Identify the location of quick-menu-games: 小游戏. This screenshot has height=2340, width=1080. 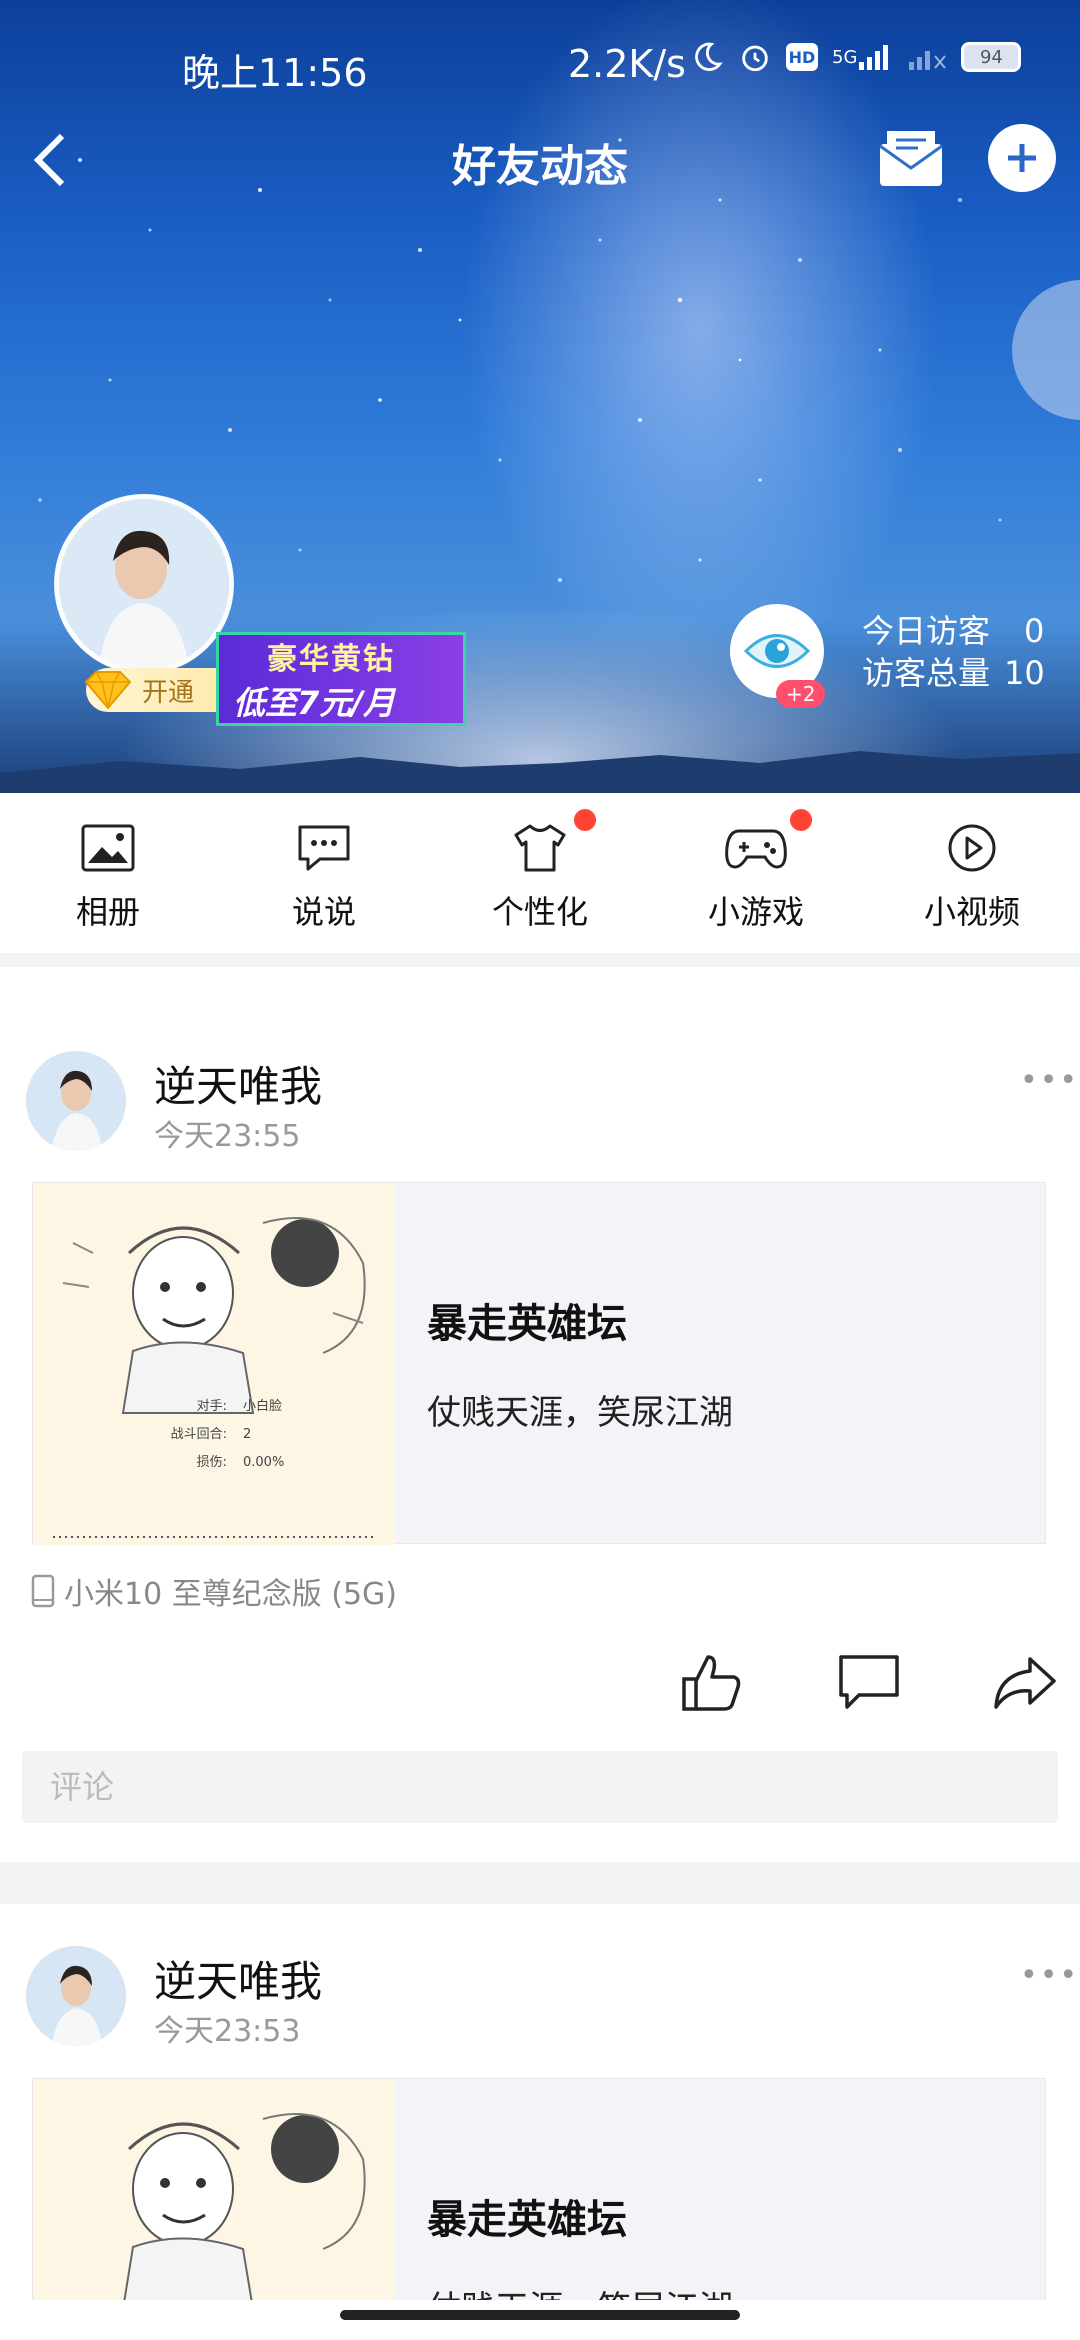
(756, 873).